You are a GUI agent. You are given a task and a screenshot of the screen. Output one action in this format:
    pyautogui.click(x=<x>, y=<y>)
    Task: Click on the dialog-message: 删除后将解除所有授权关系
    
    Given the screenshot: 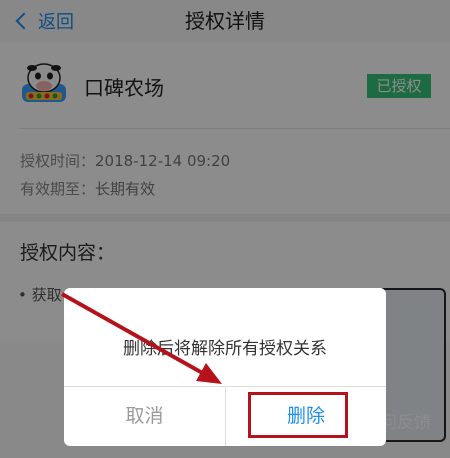 What is the action you would take?
    pyautogui.click(x=225, y=349)
    